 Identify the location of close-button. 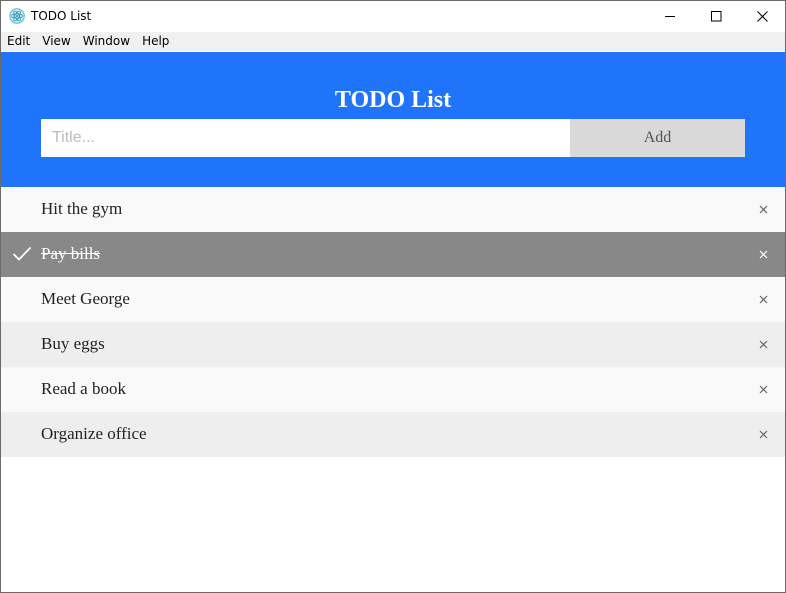
(762, 16).